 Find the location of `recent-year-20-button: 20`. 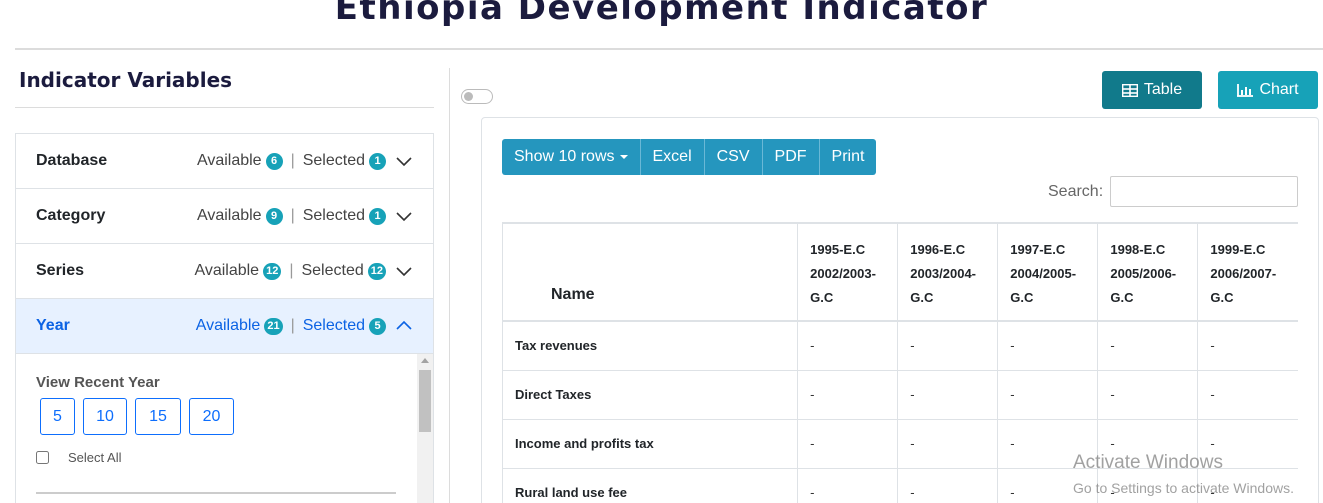

recent-year-20-button: 20 is located at coordinates (211, 416).